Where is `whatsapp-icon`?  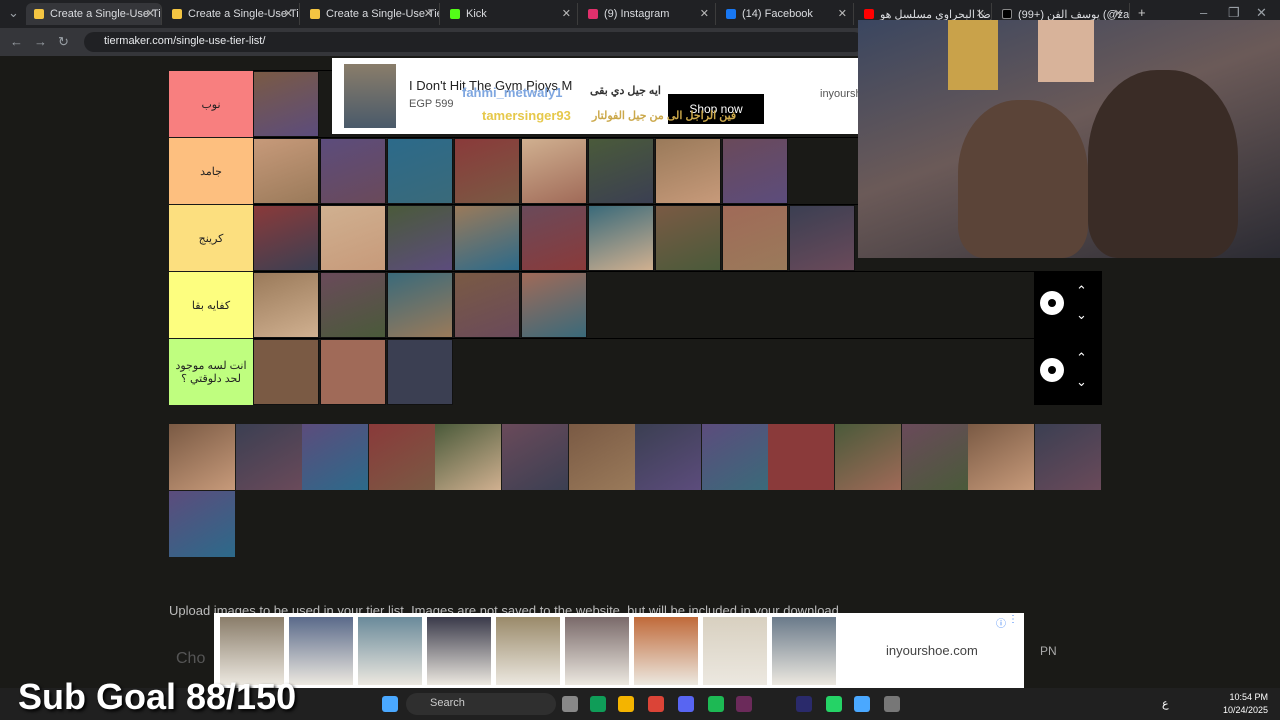 whatsapp-icon is located at coordinates (834, 704).